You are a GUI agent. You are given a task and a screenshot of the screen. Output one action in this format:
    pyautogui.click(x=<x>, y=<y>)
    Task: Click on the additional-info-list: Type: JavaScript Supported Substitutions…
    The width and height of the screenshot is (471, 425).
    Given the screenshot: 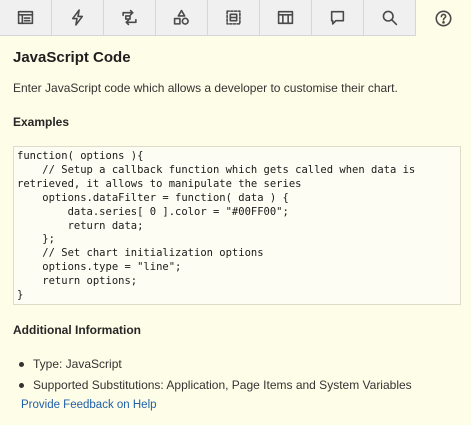 What is the action you would take?
    pyautogui.click(x=215, y=375)
    